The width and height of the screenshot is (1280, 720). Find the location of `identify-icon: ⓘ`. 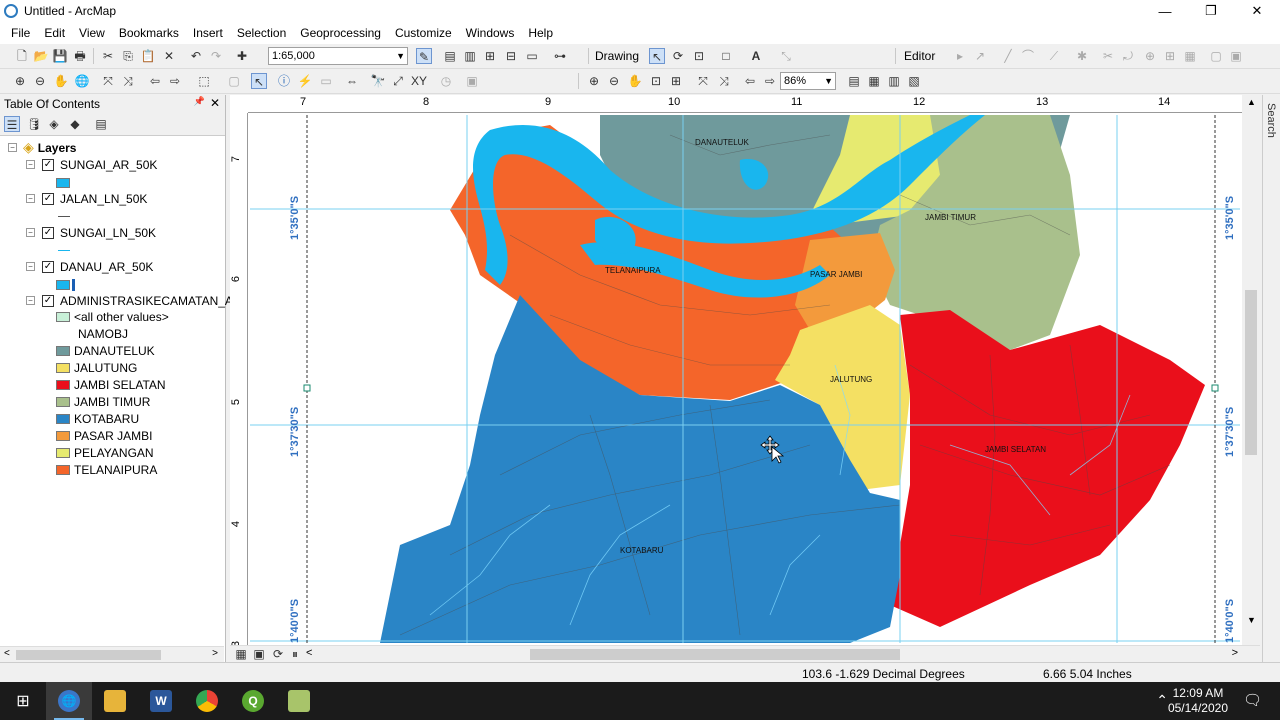

identify-icon: ⓘ is located at coordinates (284, 81).